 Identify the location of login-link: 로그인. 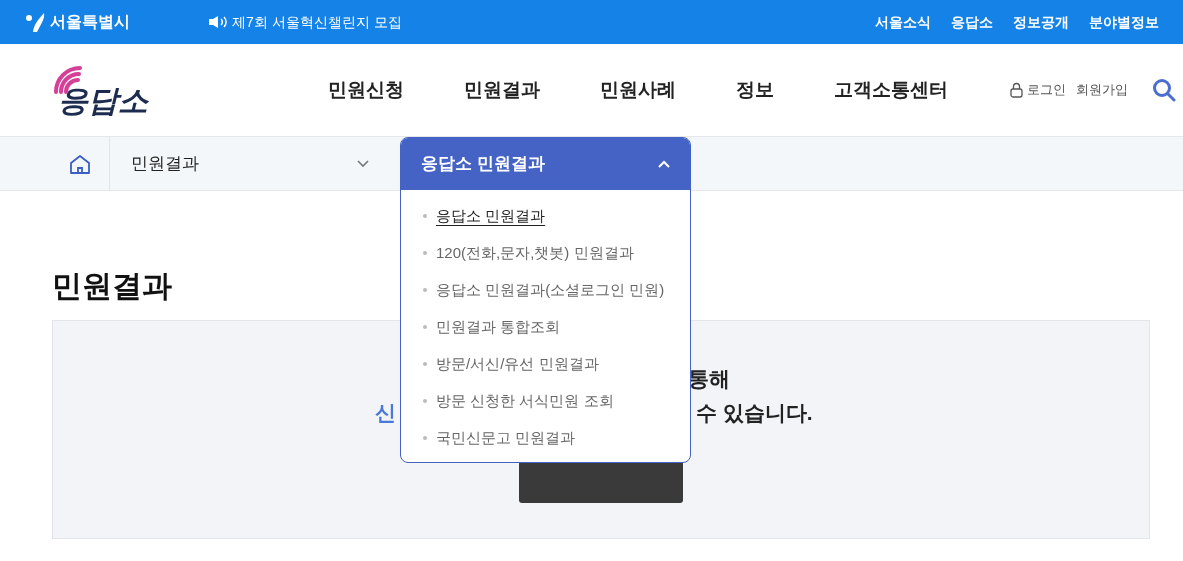
(1046, 90).